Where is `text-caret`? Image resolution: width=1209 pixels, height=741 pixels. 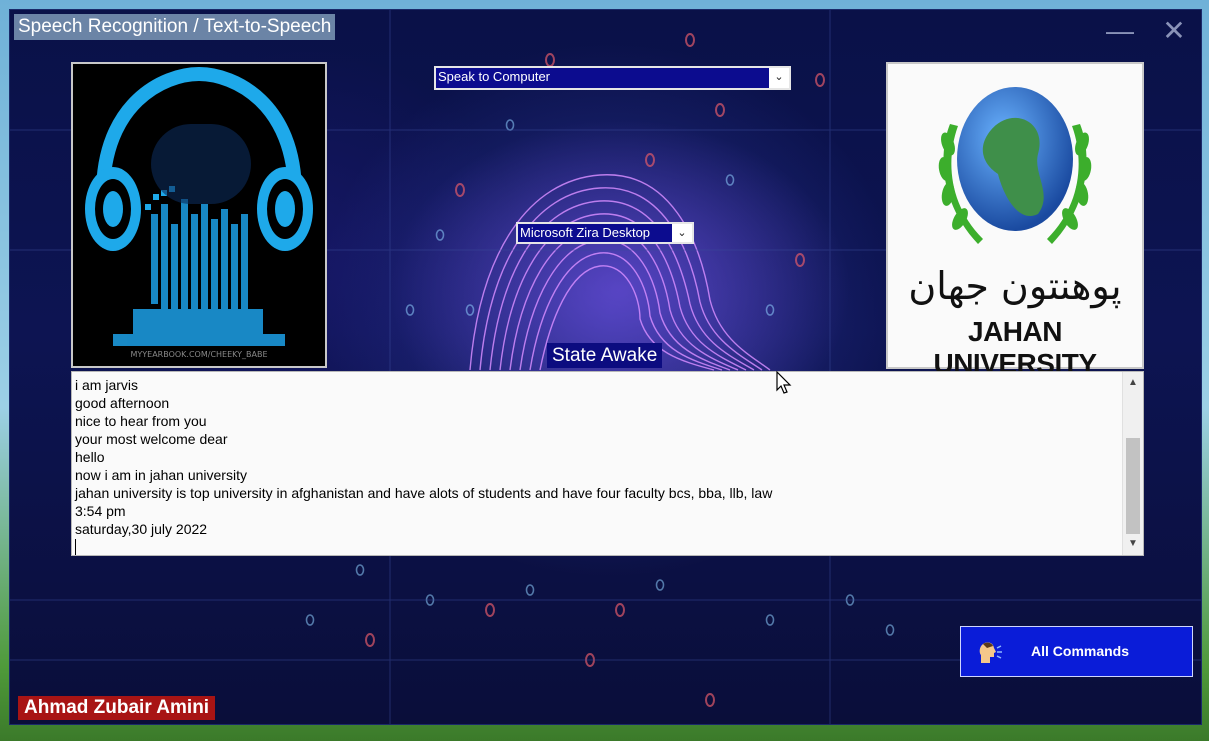
text-caret is located at coordinates (75, 547).